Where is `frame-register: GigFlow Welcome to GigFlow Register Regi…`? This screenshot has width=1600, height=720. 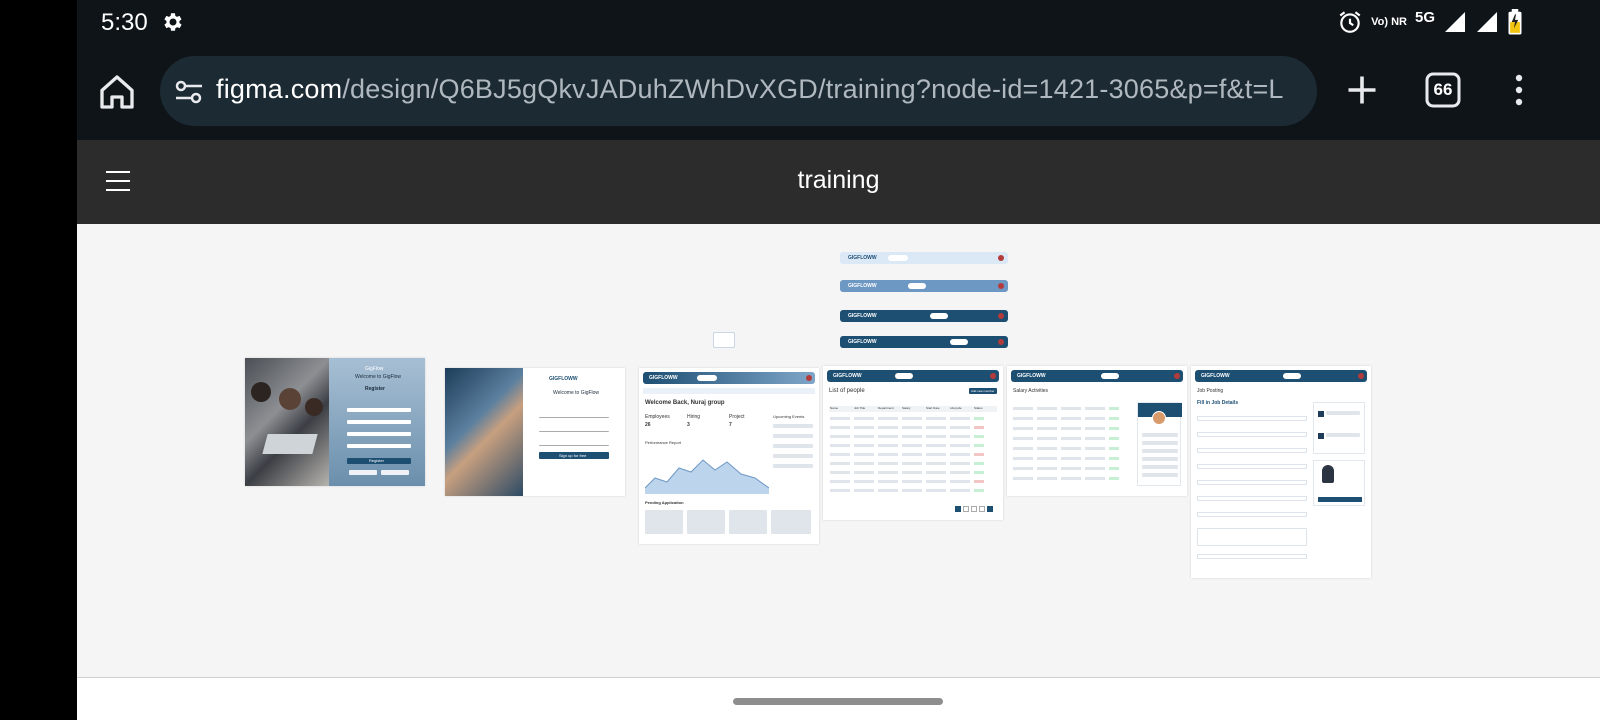 frame-register: GigFlow Welcome to GigFlow Register Regi… is located at coordinates (335, 422).